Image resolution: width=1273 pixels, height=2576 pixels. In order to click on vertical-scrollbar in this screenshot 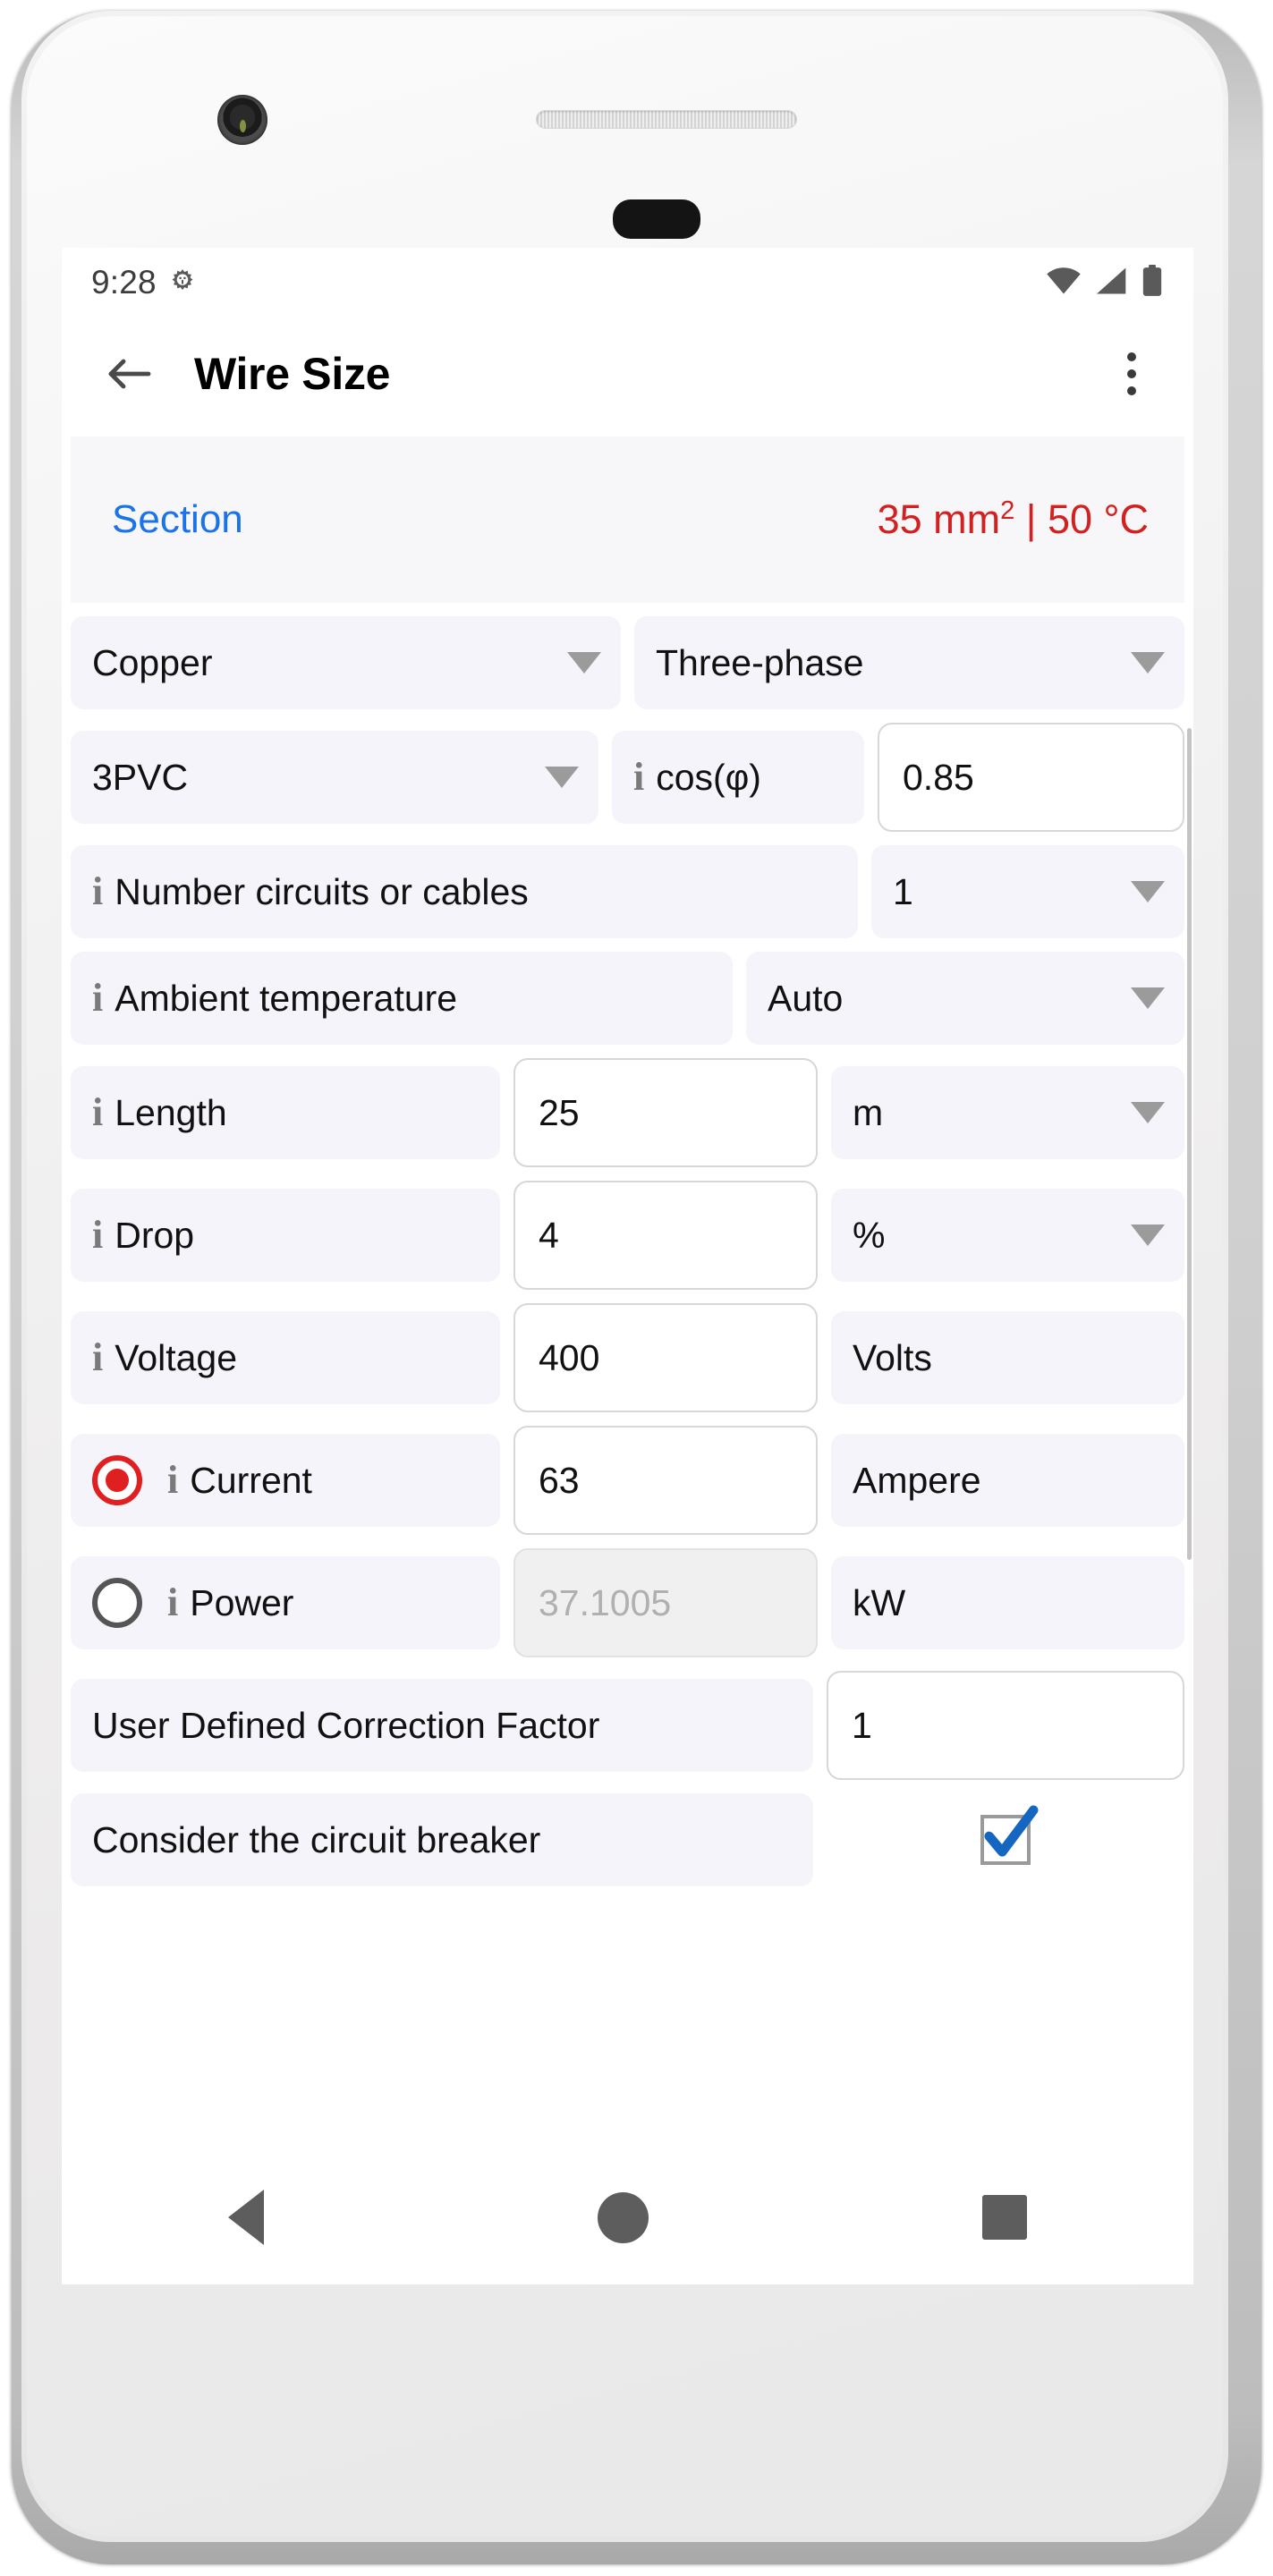, I will do `click(1189, 1144)`.